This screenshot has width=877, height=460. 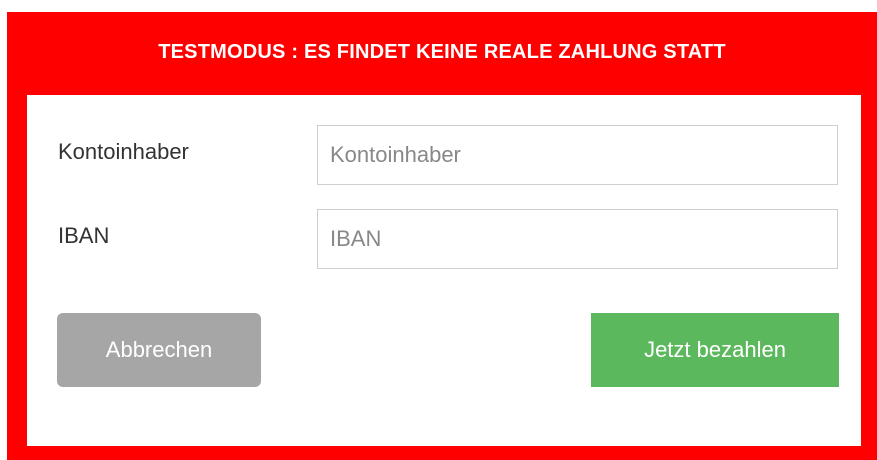 I want to click on iban-row: IBAN, so click(x=444, y=239).